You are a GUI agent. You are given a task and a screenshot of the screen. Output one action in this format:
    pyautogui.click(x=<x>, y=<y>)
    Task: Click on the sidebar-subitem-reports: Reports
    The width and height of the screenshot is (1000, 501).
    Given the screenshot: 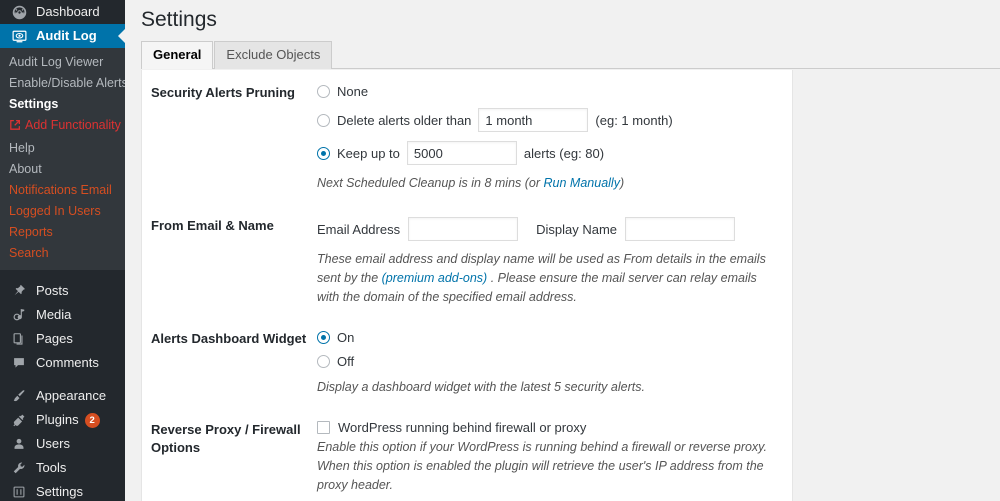 What is the action you would take?
    pyautogui.click(x=62, y=232)
    